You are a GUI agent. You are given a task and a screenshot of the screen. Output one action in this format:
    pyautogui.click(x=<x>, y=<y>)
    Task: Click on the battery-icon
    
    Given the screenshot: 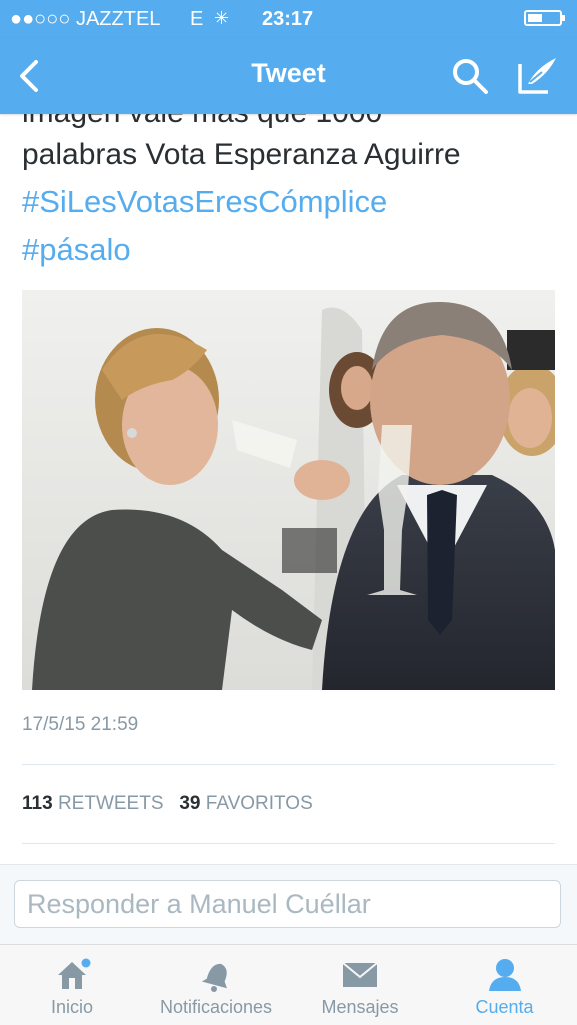 What is the action you would take?
    pyautogui.click(x=544, y=18)
    